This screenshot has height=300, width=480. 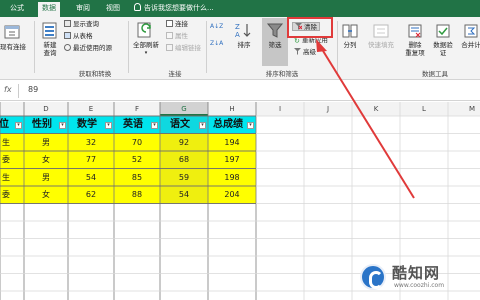 I want to click on sort-za-icon: Z↓A, so click(x=217, y=43).